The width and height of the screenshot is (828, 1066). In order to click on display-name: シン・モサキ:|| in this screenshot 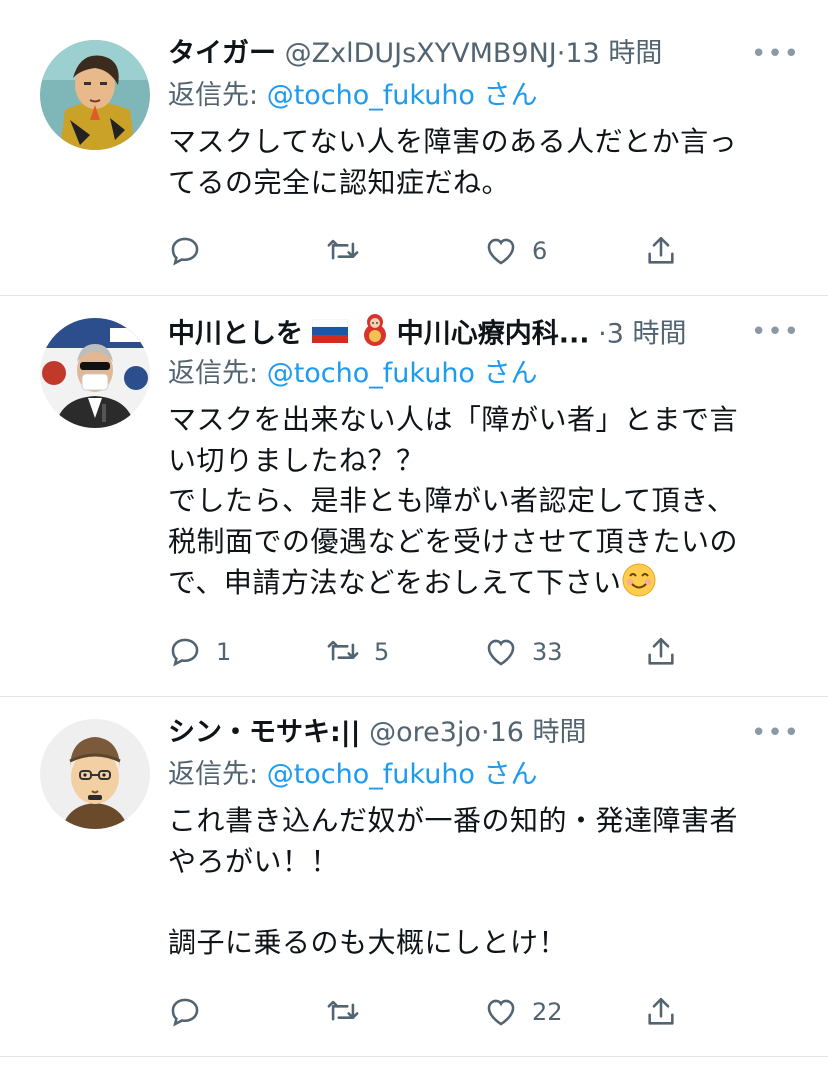, I will do `click(264, 732)`.